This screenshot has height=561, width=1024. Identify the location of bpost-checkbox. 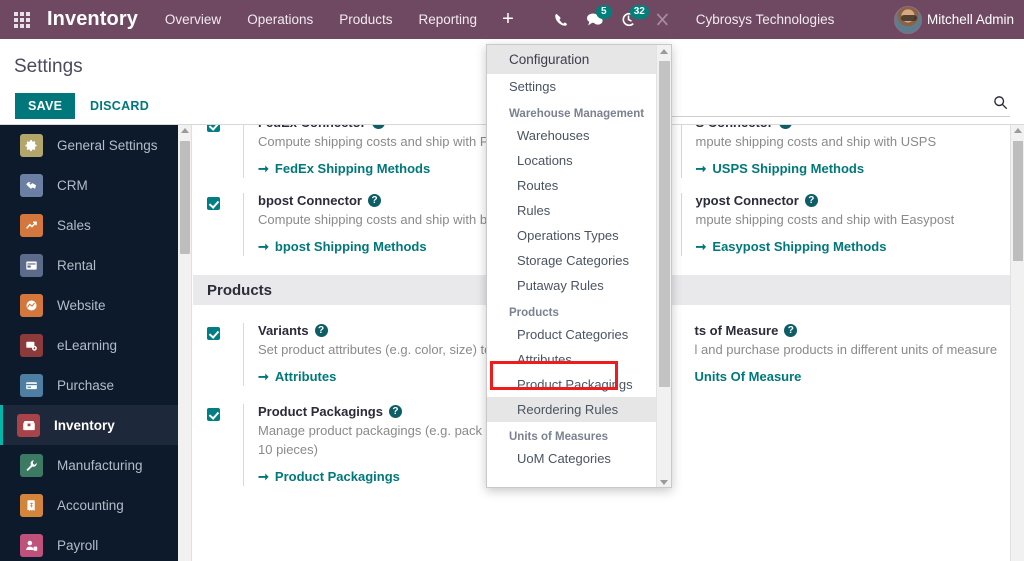
(213, 203).